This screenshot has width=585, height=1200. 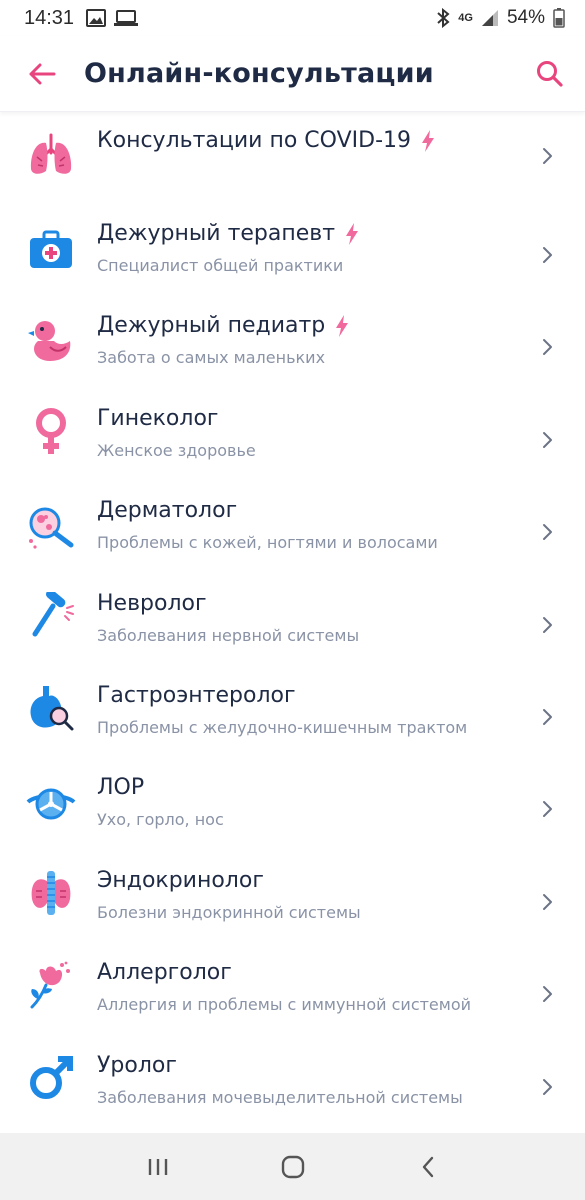 I want to click on list-item-ent: ЛОР Ухо, горло, нос, so click(x=292, y=807).